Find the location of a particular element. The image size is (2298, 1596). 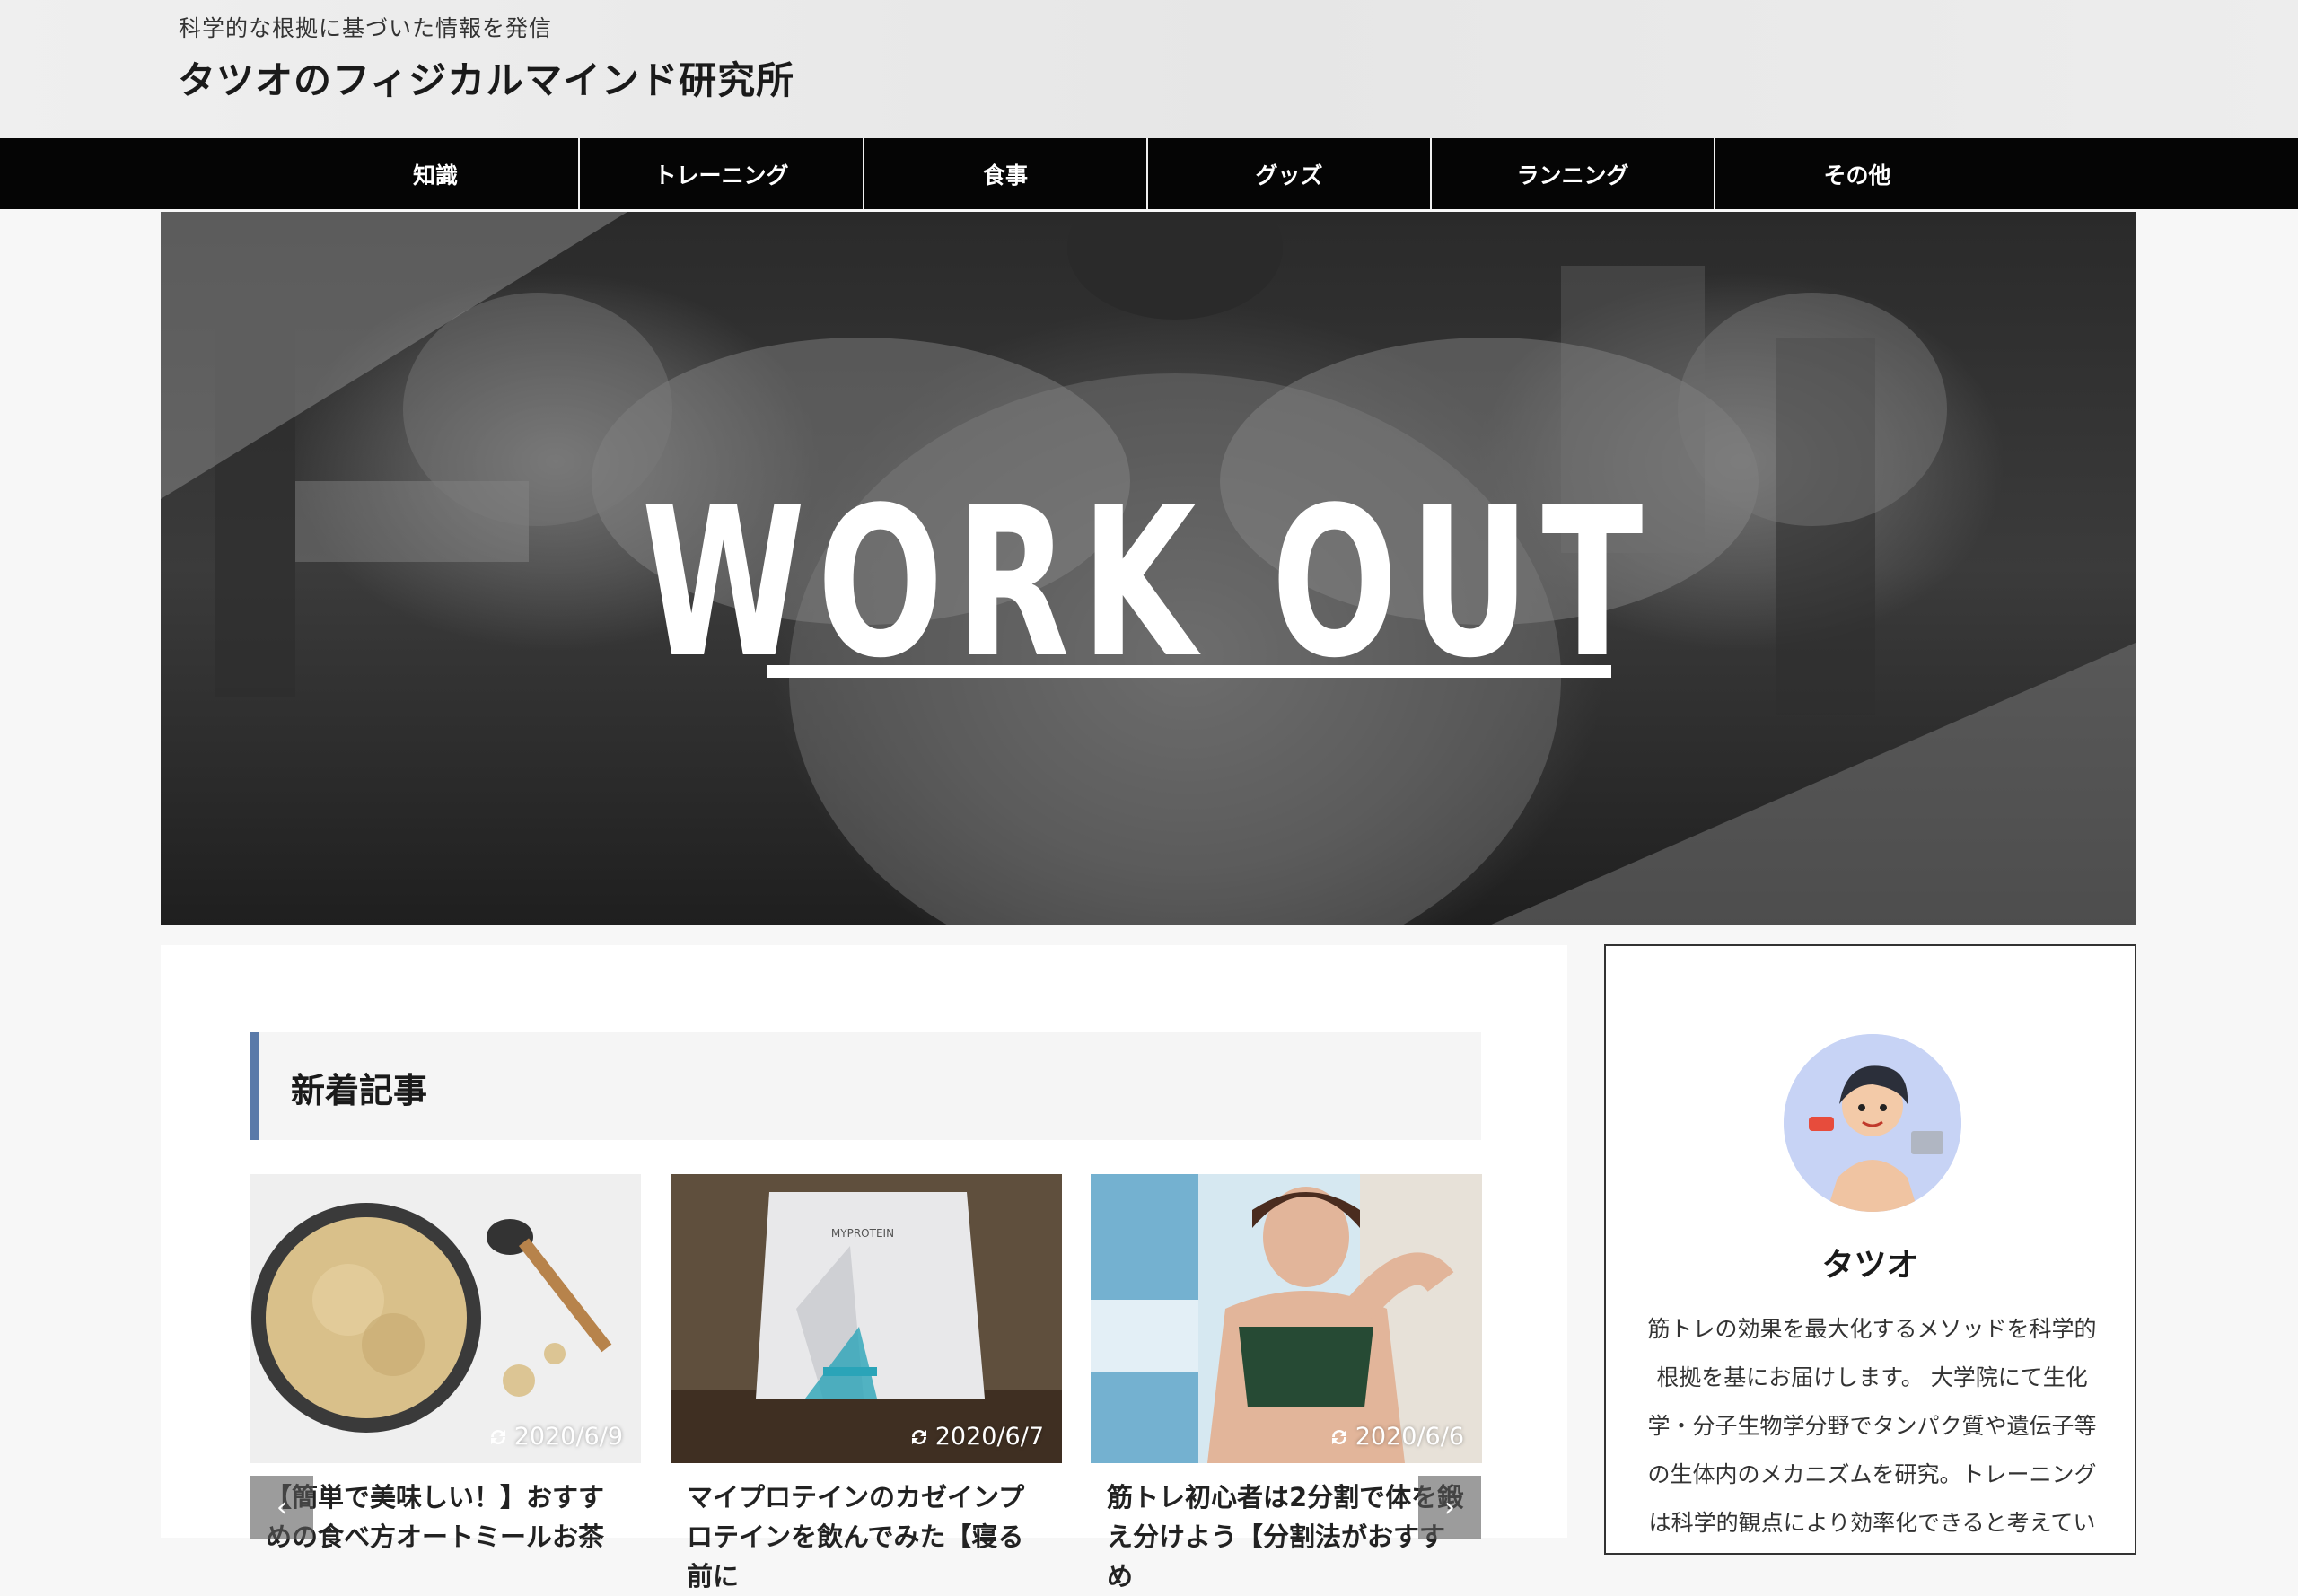

casein-image: MYPROTEIN is located at coordinates (866, 1318).